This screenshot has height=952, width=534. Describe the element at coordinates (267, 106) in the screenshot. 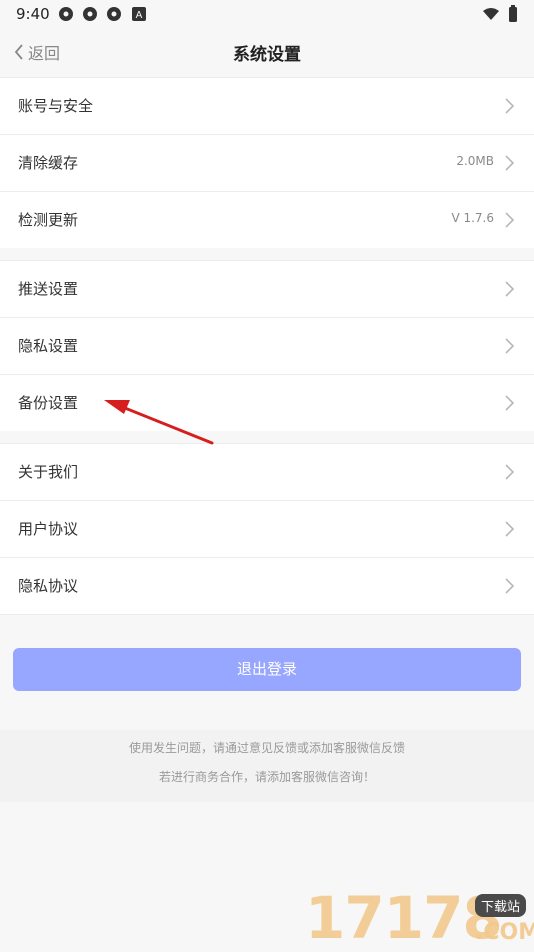

I see `row-account-security: 账号与安全` at that location.